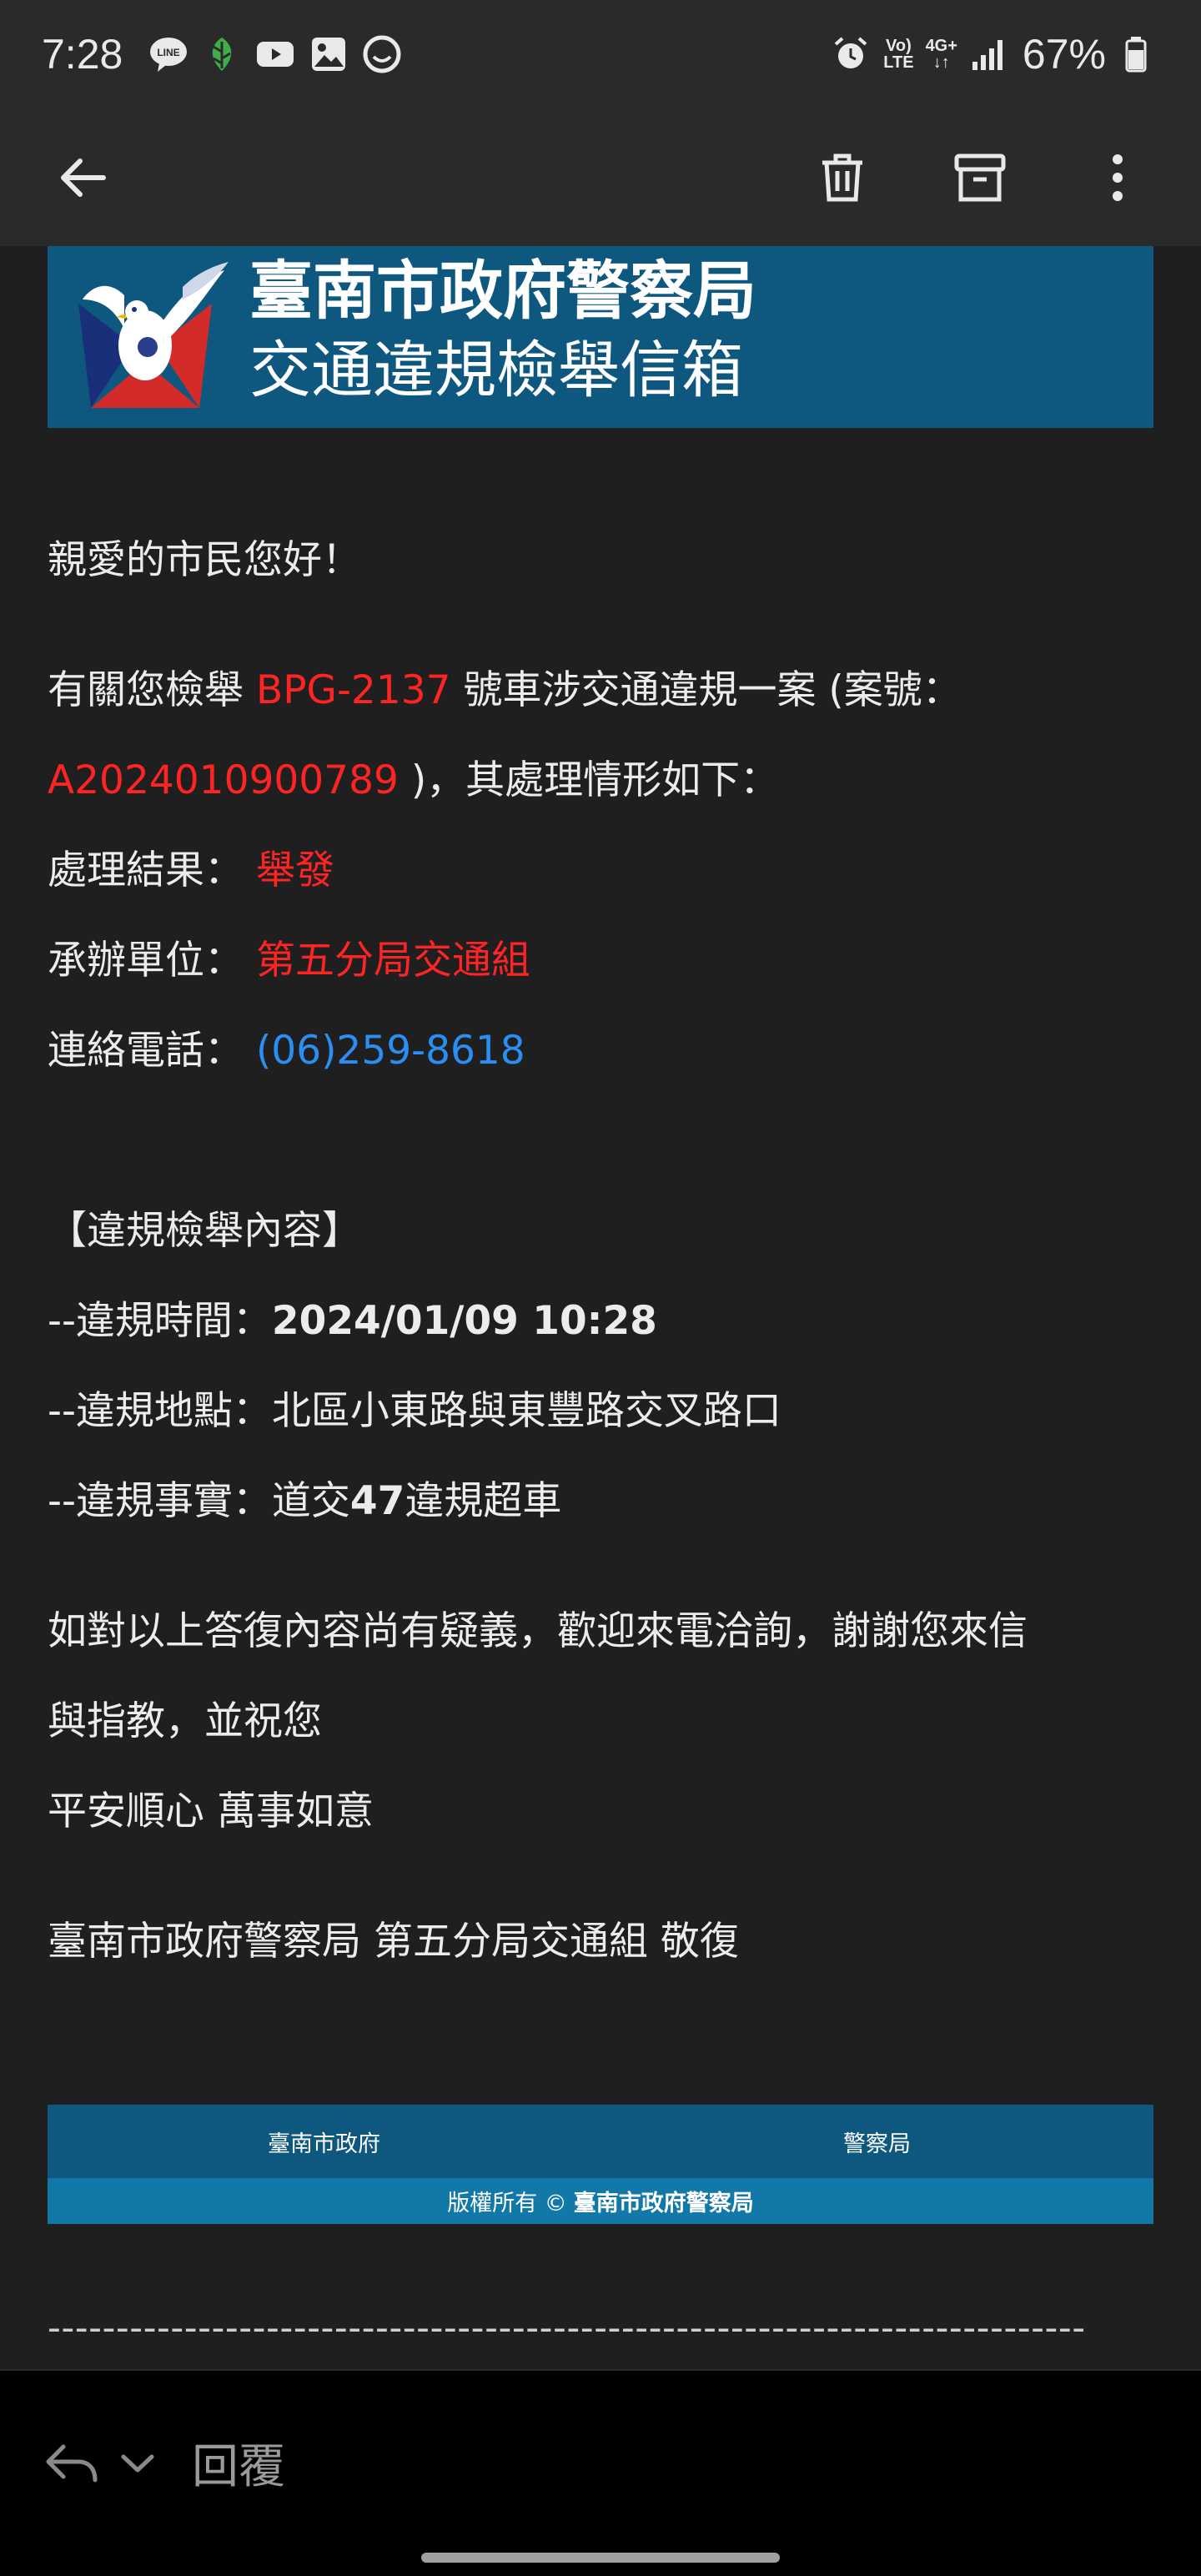 The image size is (1201, 2576). Describe the element at coordinates (295, 870) in the screenshot. I see `result-value: 舉發` at that location.